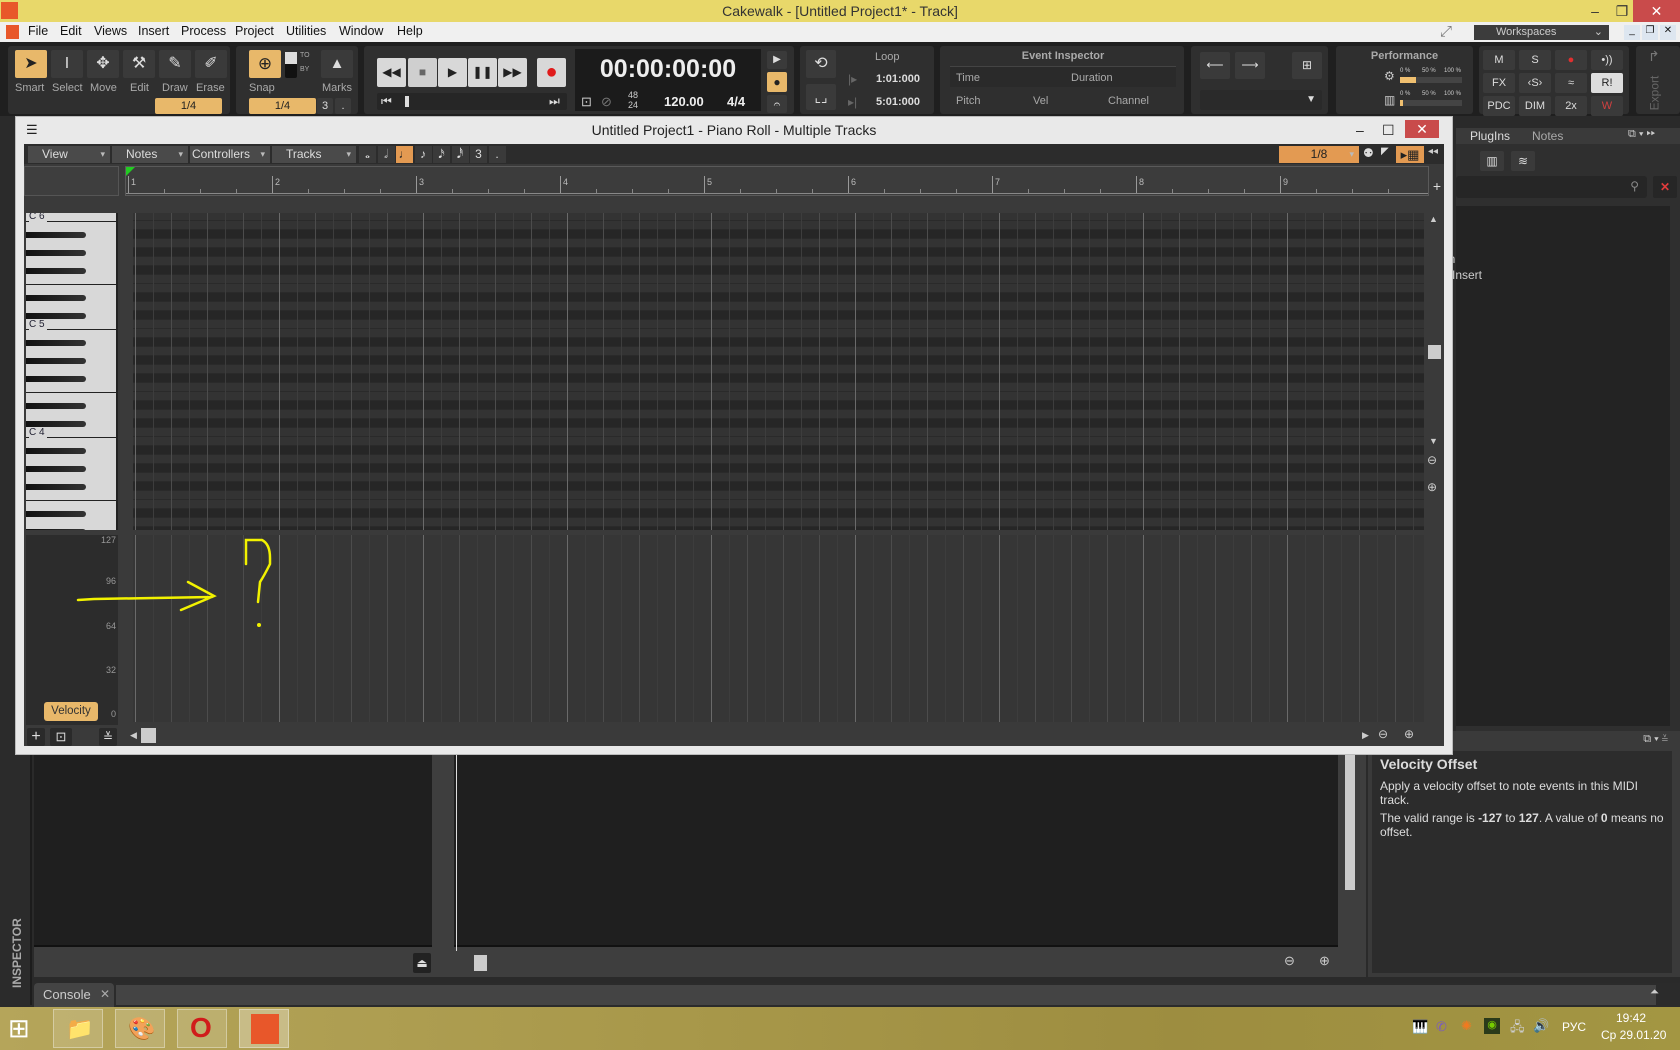 This screenshot has height=1050, width=1680. I want to click on mix-button: S, so click(1535, 60).